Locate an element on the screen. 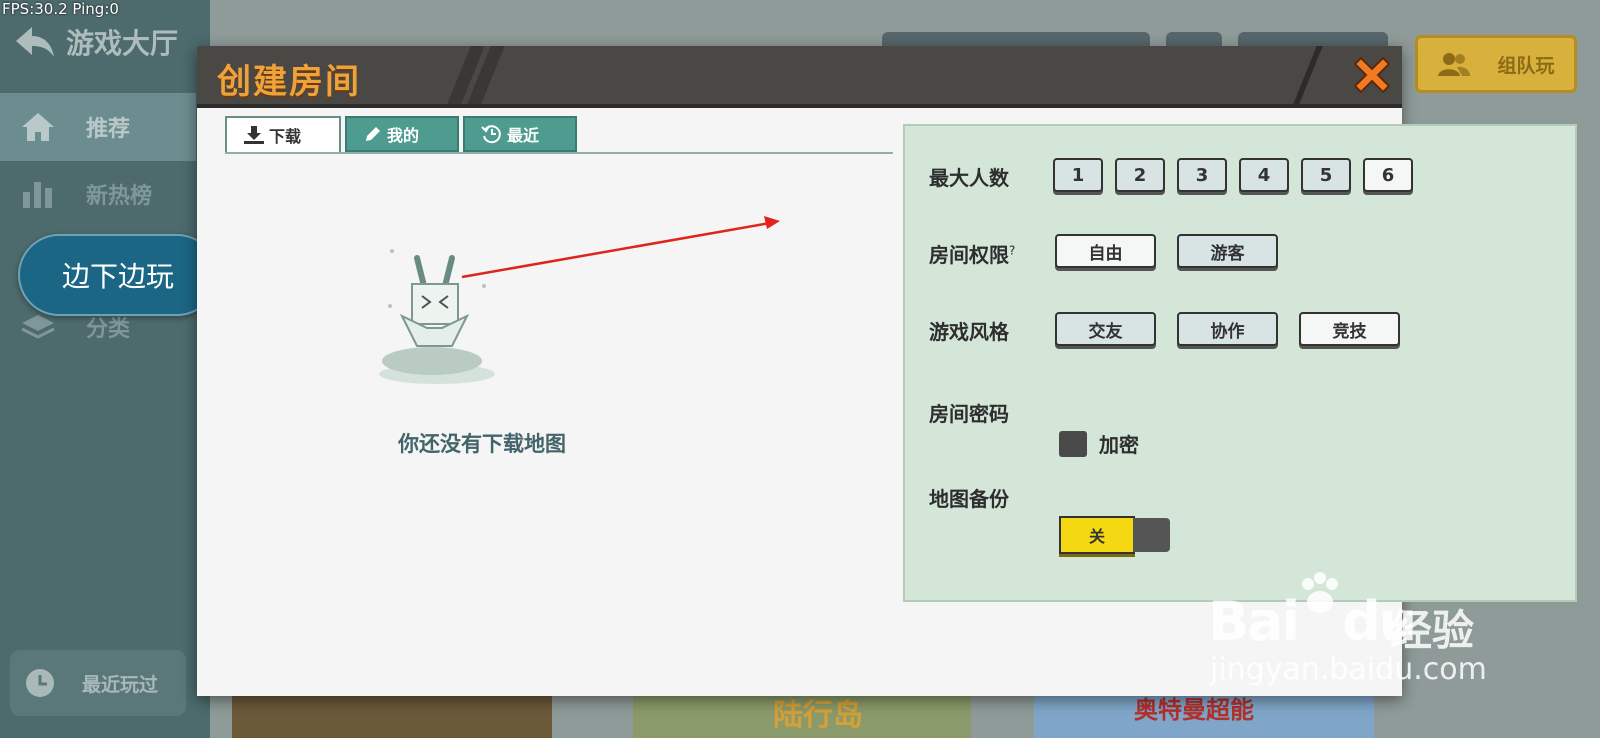 Image resolution: width=1600 pixels, height=738 pixels. watermark-url: jingyan.baidu.com is located at coordinates (1348, 669).